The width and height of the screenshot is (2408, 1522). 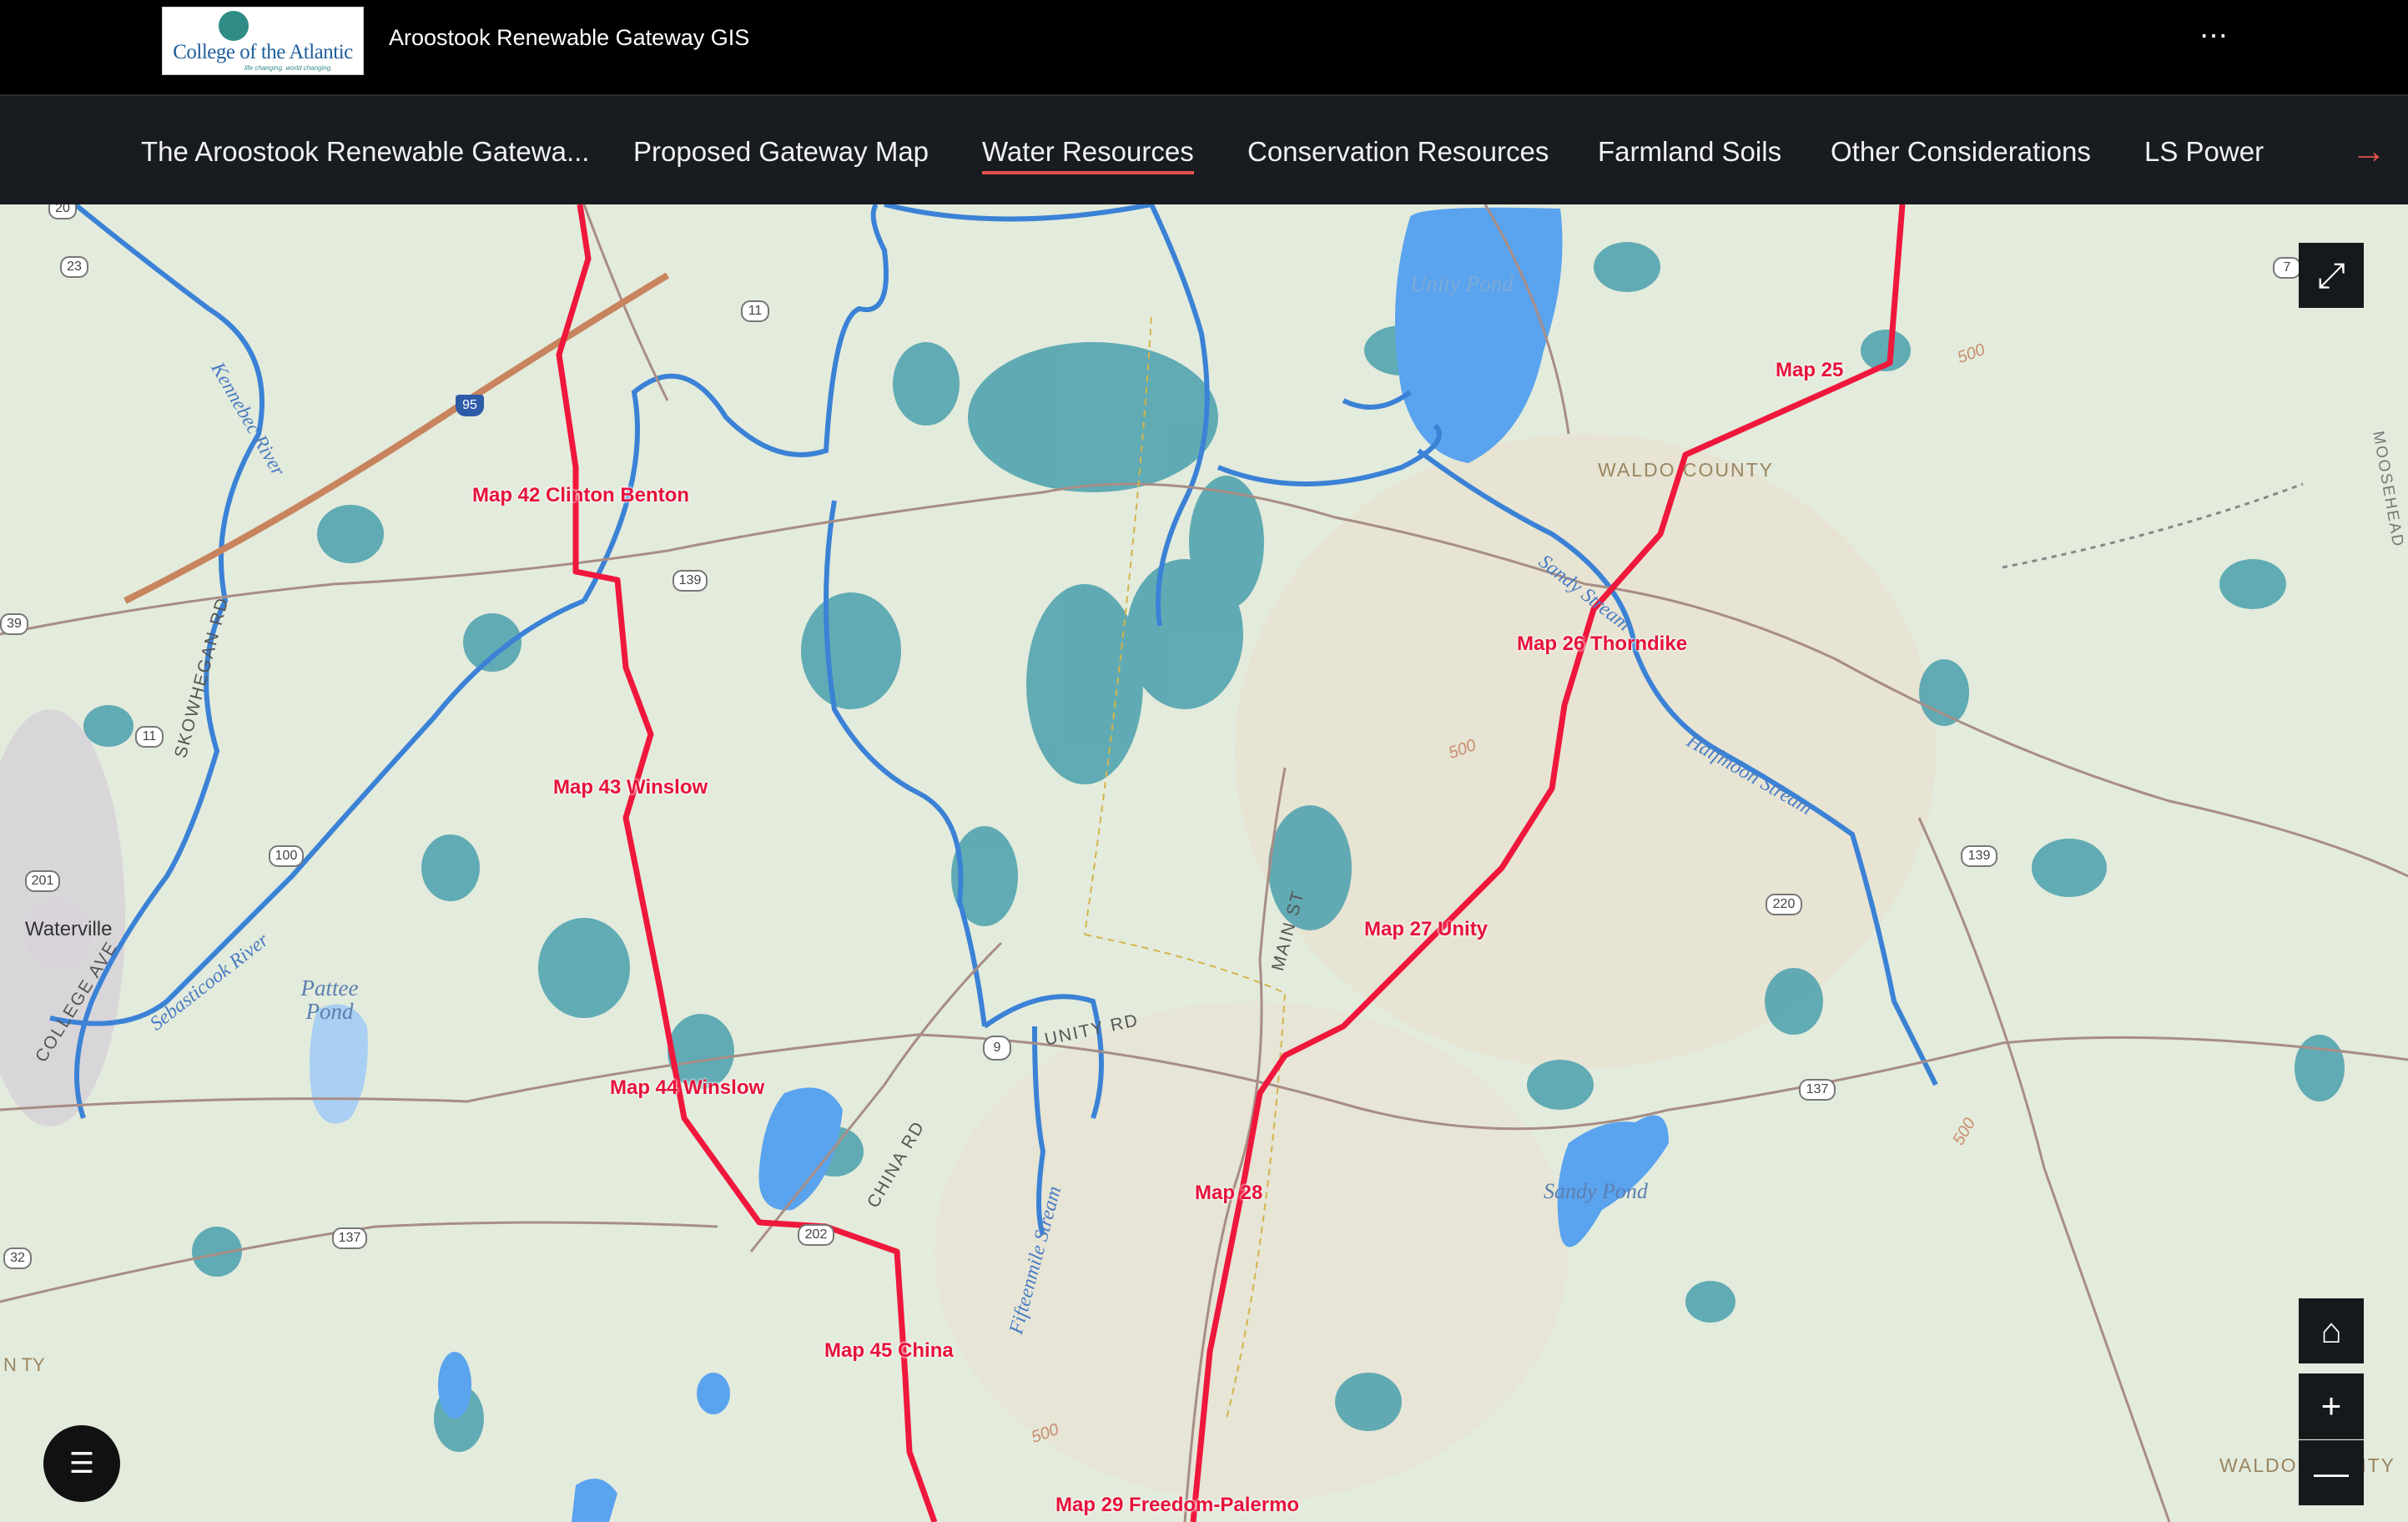 What do you see at coordinates (69, 929) in the screenshot?
I see `place-waterville: Waterville` at bounding box center [69, 929].